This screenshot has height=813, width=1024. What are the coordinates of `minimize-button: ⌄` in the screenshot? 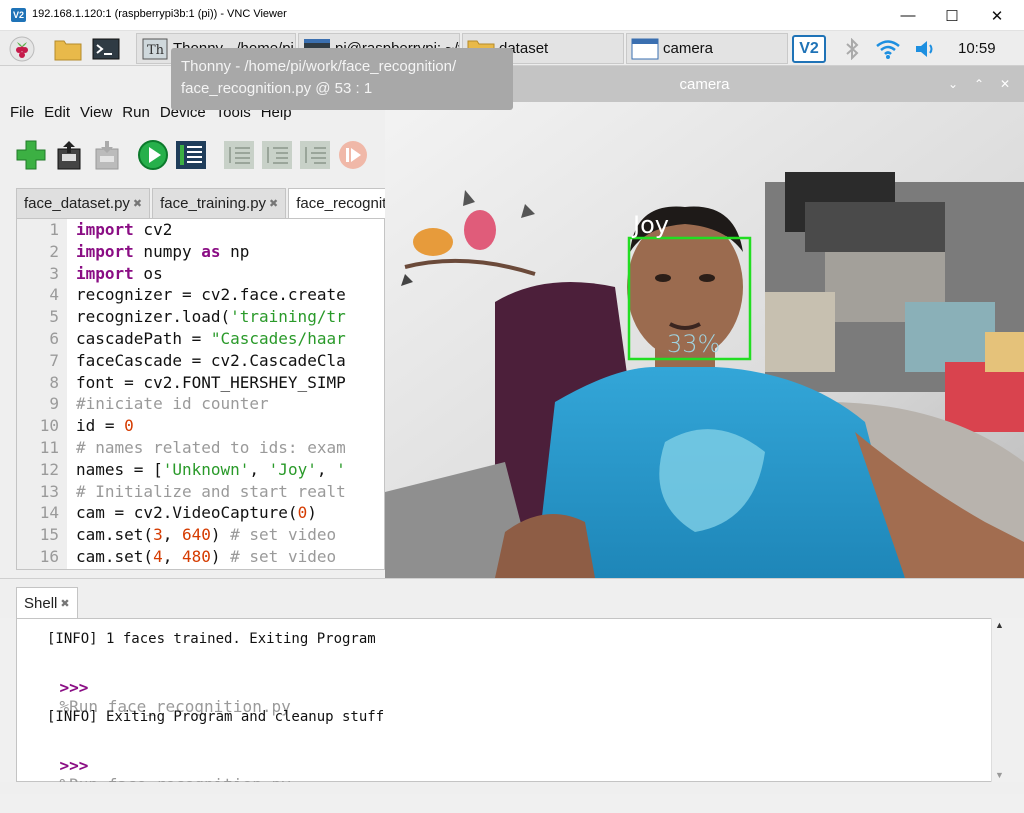 It's located at (953, 84).